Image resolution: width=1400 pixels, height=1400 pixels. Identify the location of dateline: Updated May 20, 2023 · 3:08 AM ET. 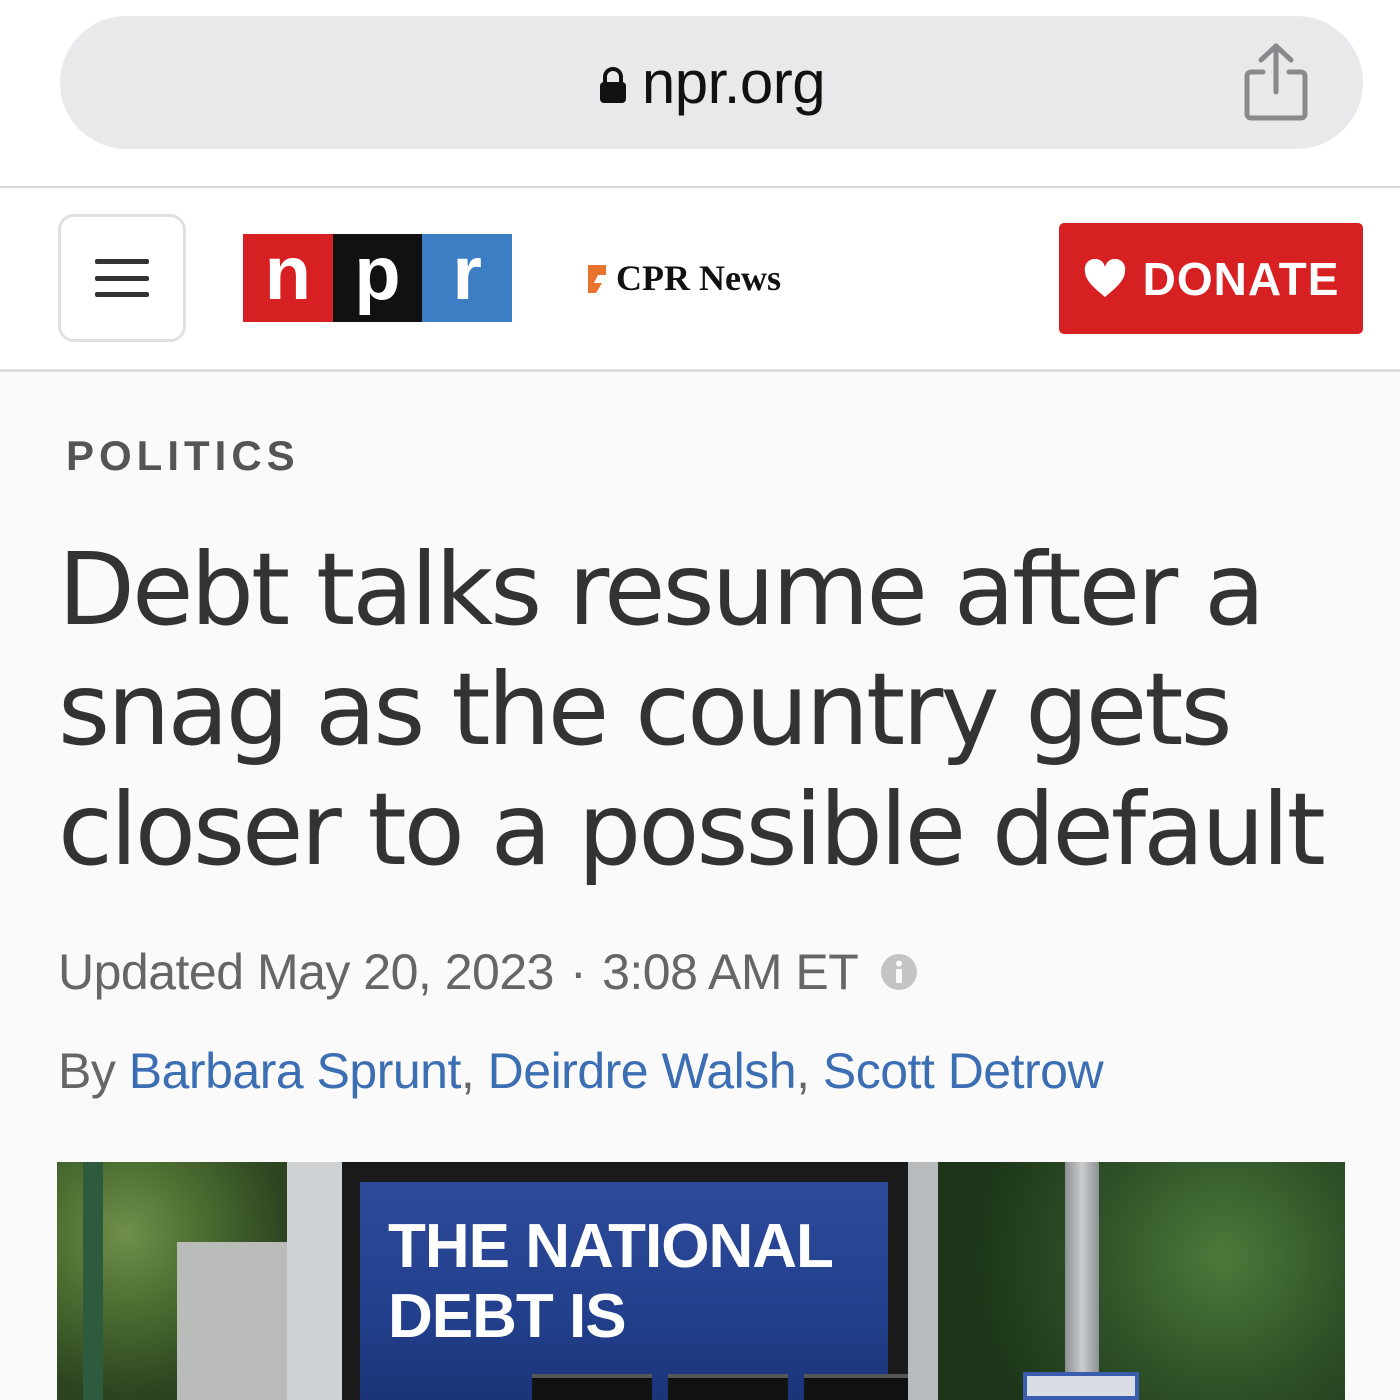
(488, 972).